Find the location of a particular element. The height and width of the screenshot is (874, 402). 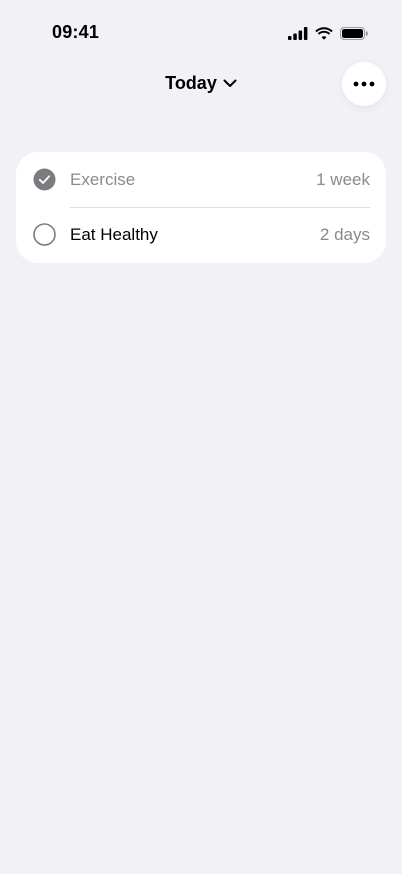

habit-streak: 1 week is located at coordinates (343, 179).